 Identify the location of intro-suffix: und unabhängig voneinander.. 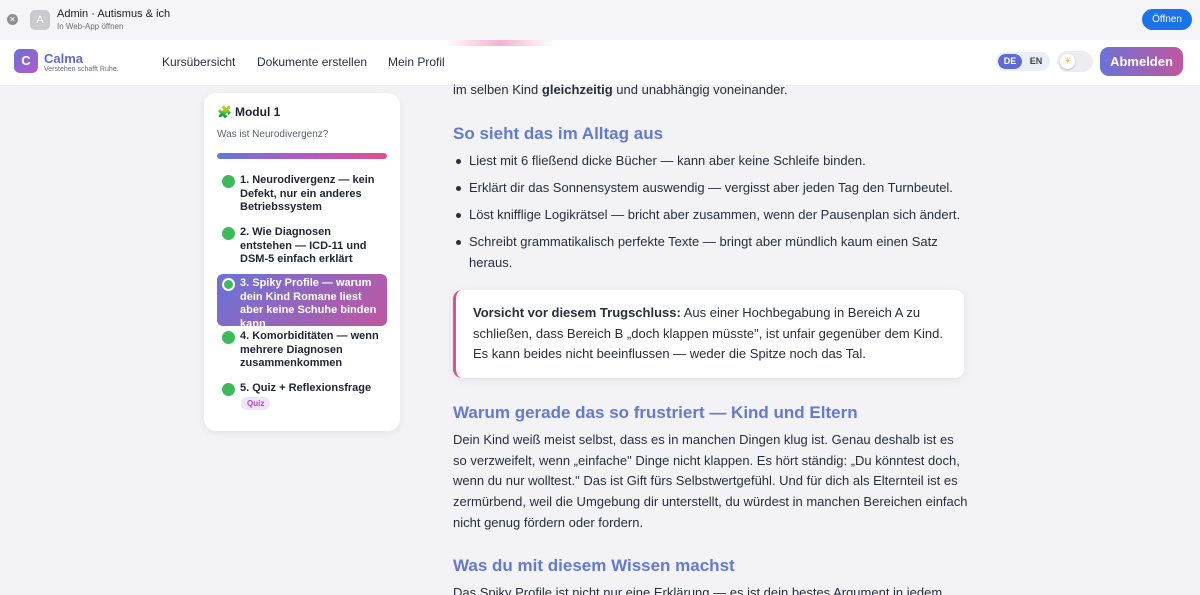
(700, 89).